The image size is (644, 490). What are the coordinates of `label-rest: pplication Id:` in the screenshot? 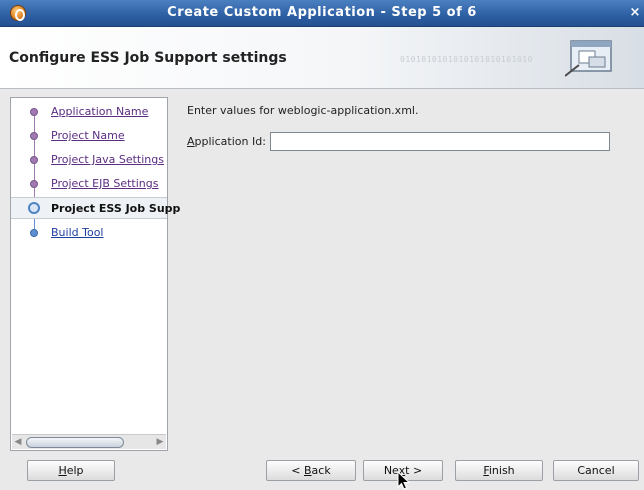 It's located at (230, 141).